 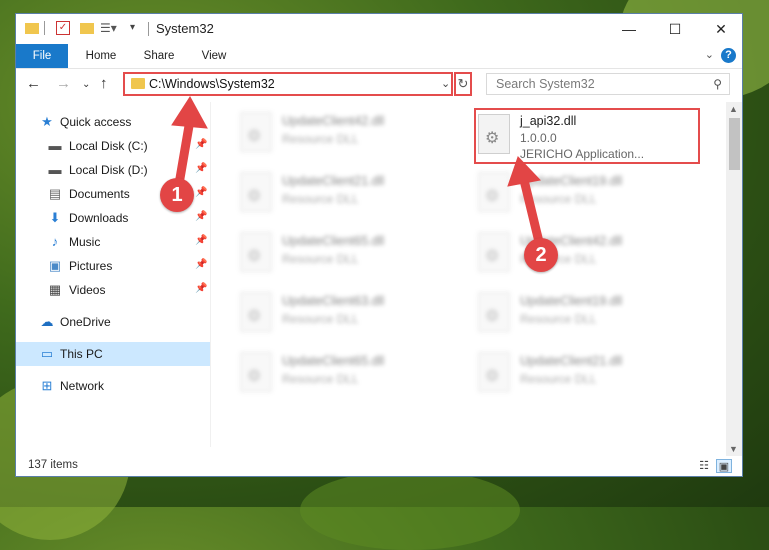 What do you see at coordinates (113, 354) in the screenshot?
I see `sidebar-item-this-pc: ▭ This PC` at bounding box center [113, 354].